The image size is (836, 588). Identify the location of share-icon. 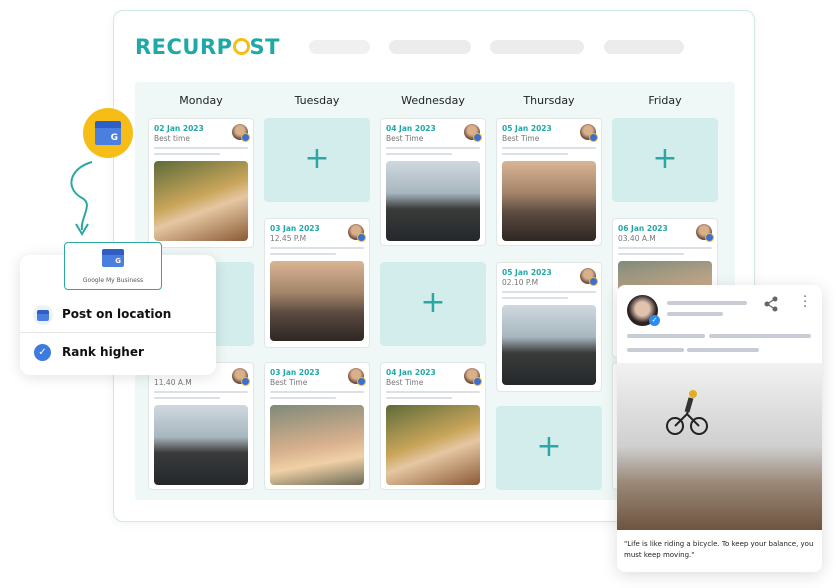
(771, 304).